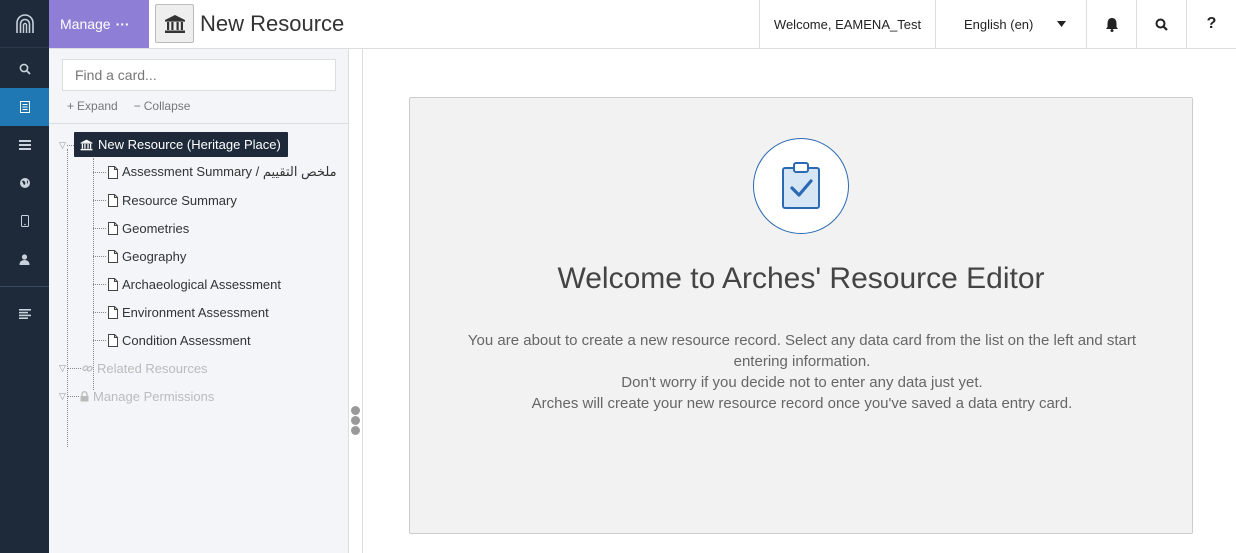 The width and height of the screenshot is (1236, 553). I want to click on tree-permissions-label: Manage Permissions, so click(154, 396).